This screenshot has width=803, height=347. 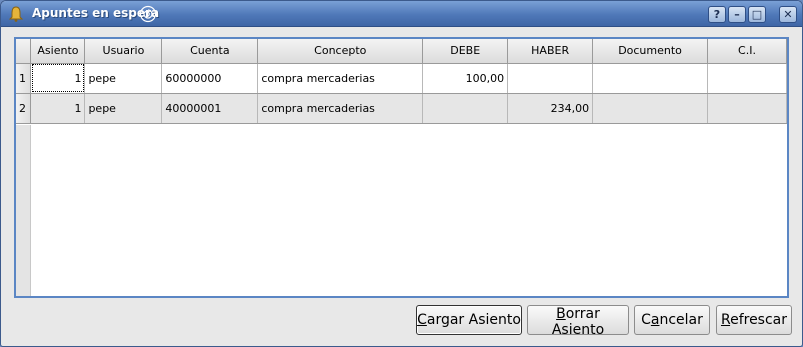 What do you see at coordinates (465, 78) in the screenshot?
I see `cell-debe: 100,00` at bounding box center [465, 78].